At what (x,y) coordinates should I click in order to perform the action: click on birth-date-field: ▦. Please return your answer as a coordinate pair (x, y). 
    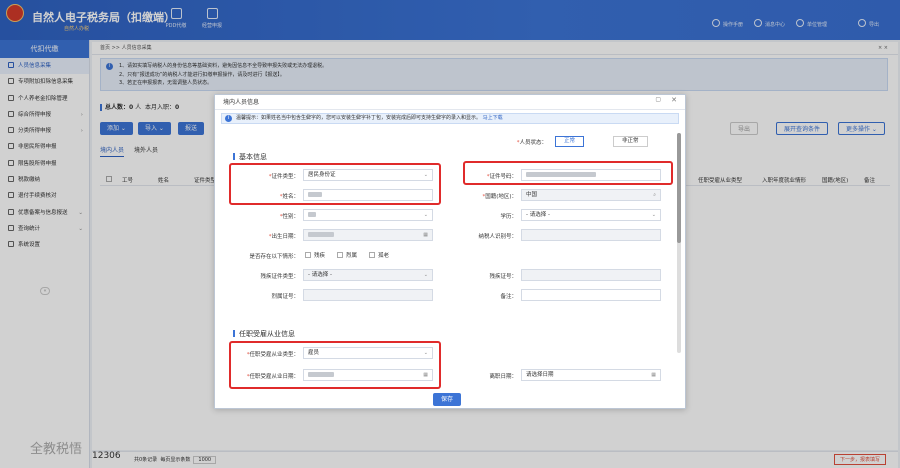
    Looking at the image, I should click on (368, 235).